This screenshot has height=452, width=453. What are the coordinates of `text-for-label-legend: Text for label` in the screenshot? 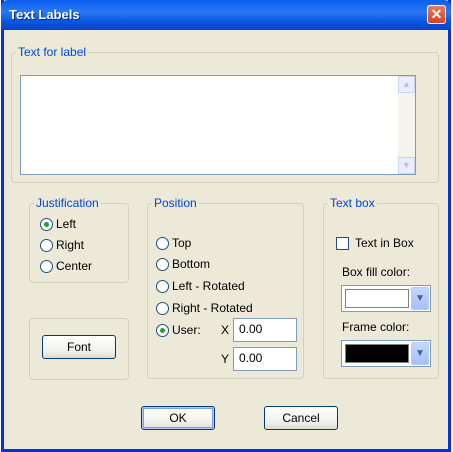 It's located at (52, 52).